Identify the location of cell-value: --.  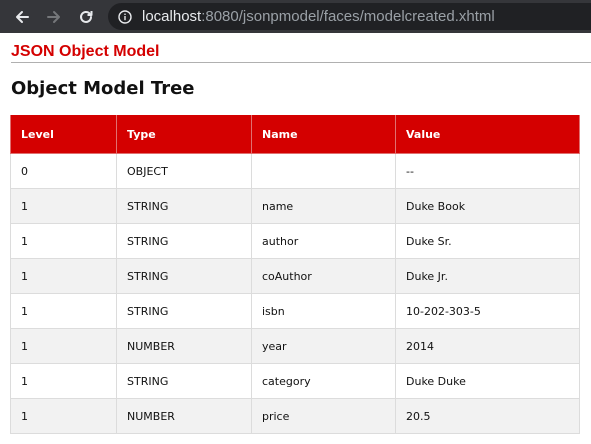
(487, 171).